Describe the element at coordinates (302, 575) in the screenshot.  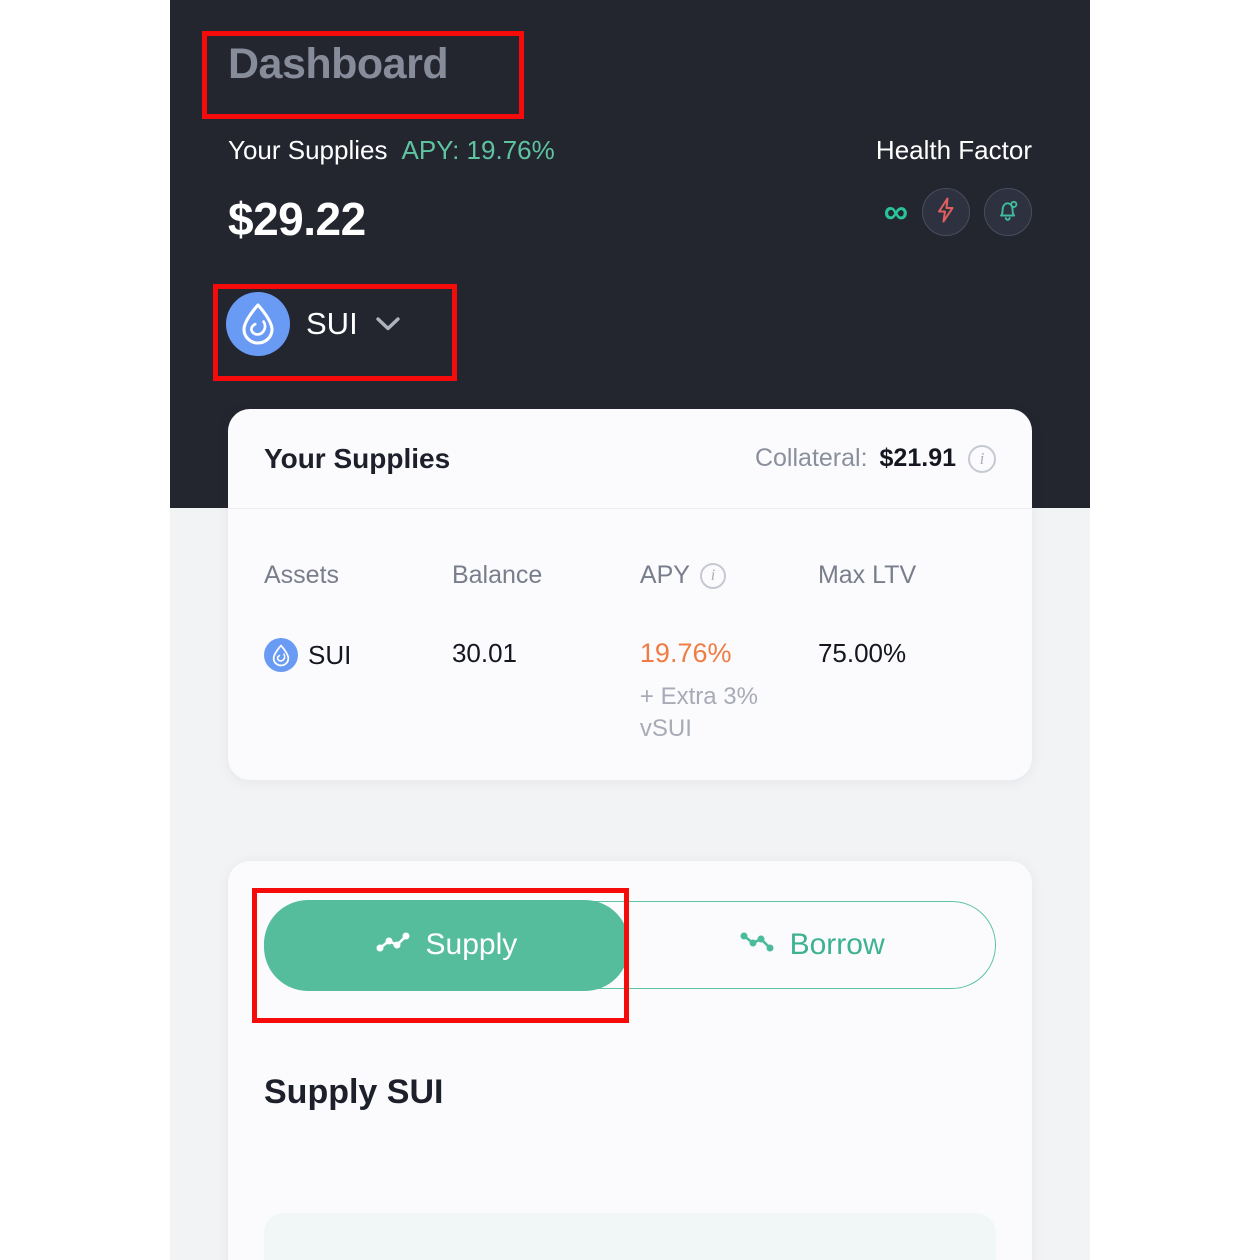
I see `column-header-assets: Assets` at that location.